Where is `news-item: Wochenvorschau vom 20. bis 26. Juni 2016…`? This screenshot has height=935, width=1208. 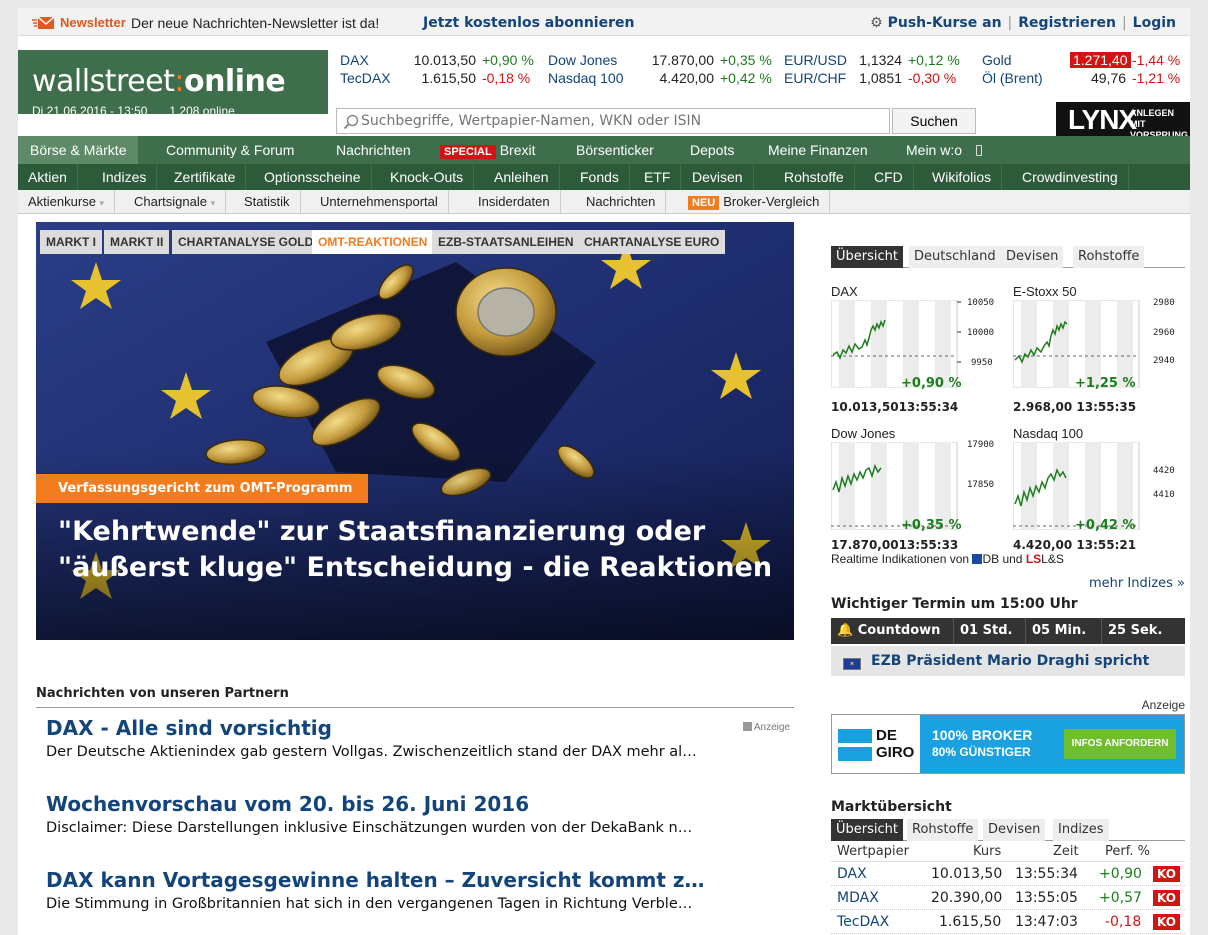
news-item: Wochenvorschau vom 20. bis 26. Juni 2016… is located at coordinates (420, 814).